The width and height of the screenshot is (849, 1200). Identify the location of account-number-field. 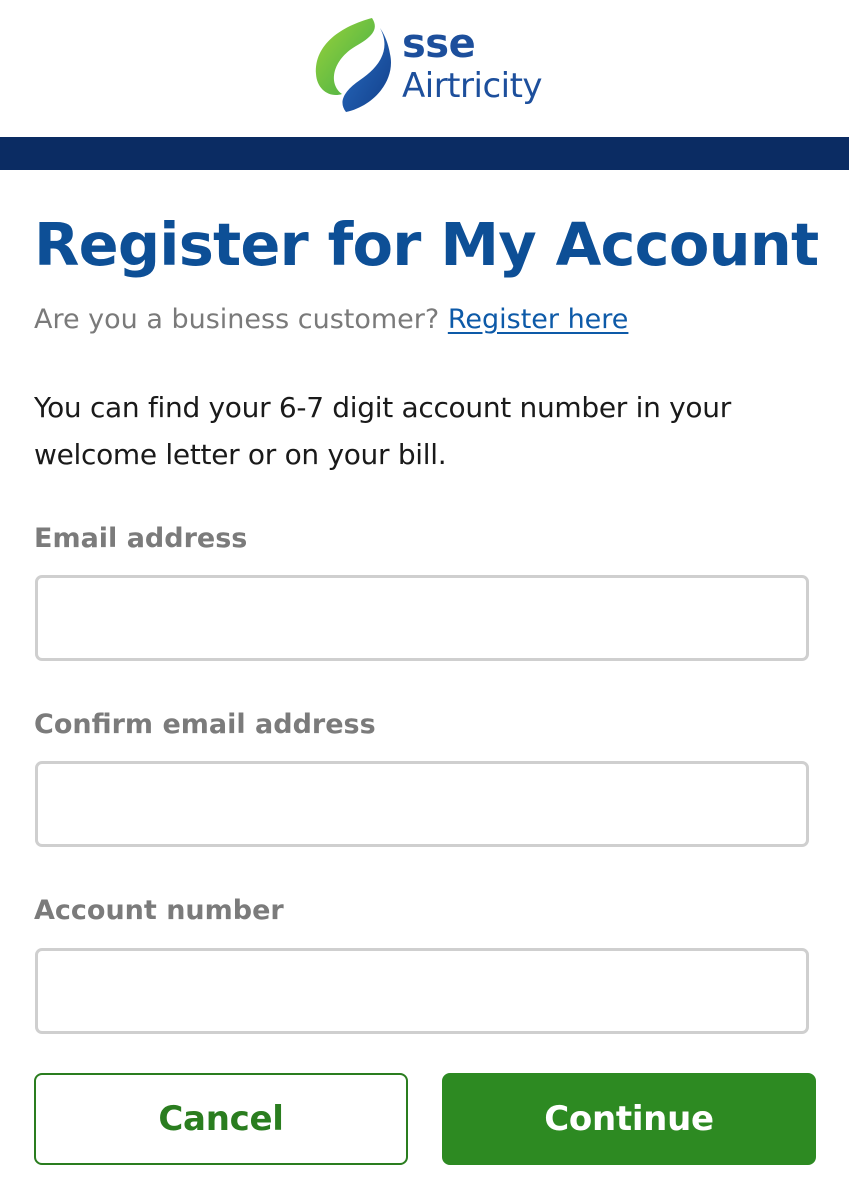
(422, 991).